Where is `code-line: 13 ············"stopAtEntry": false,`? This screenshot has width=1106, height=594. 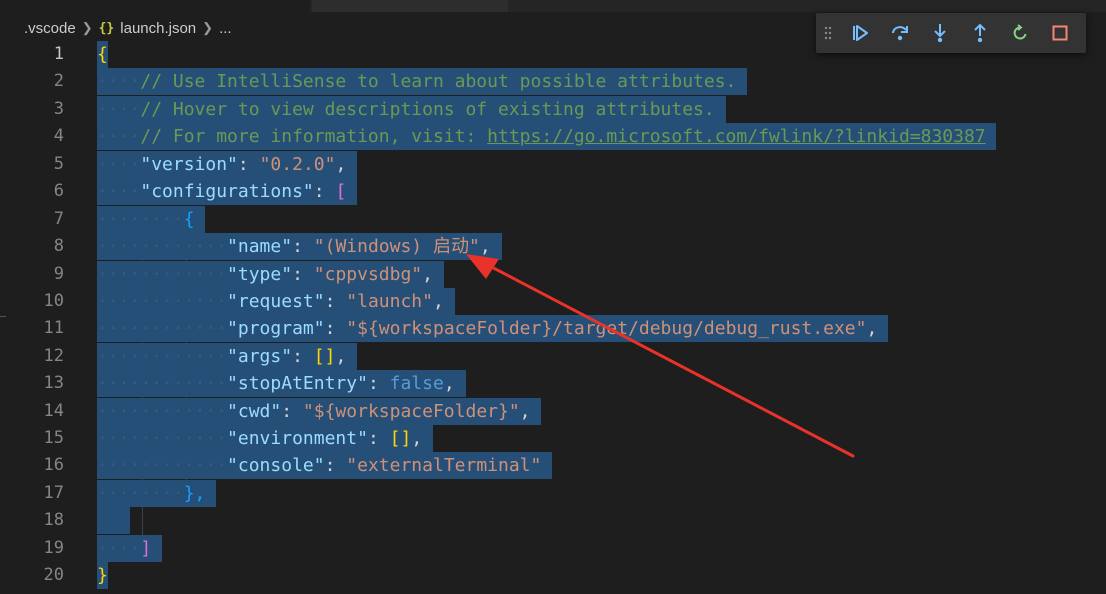 code-line: 13 ············"stopAtEntry": false, is located at coordinates (553, 384).